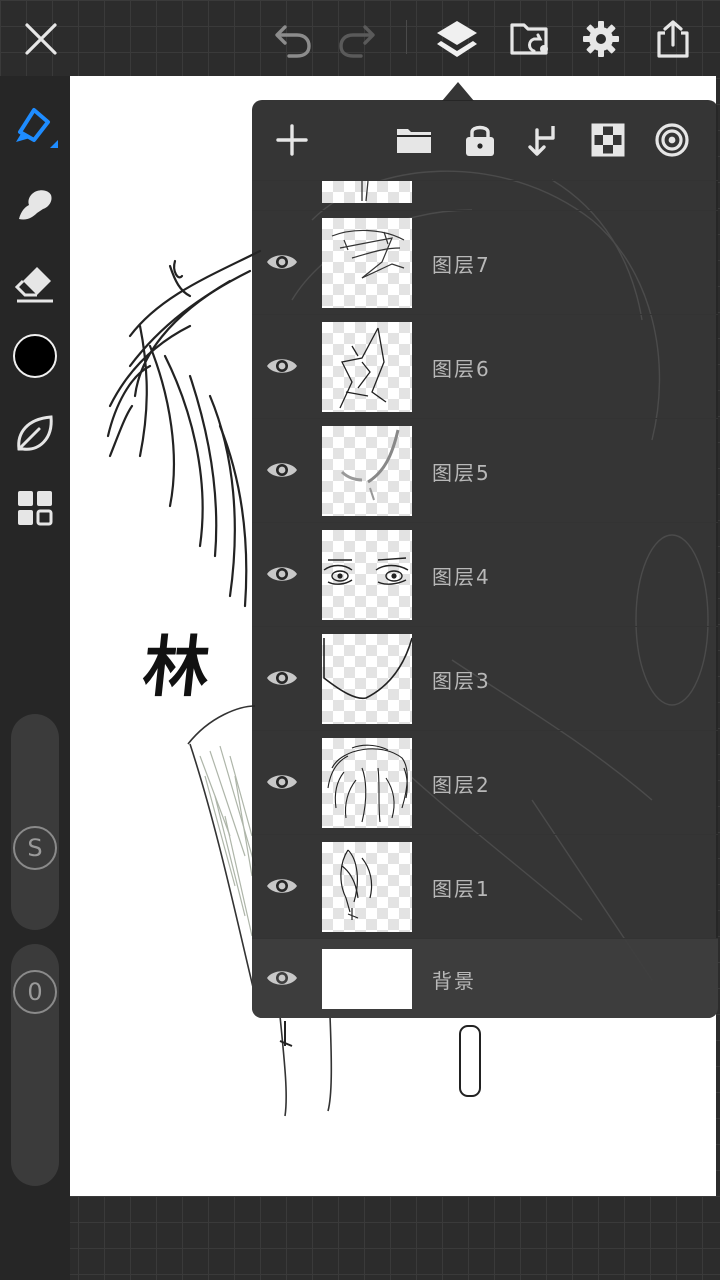 This screenshot has height=1280, width=720. I want to click on opacity-slider: 0, so click(35, 1065).